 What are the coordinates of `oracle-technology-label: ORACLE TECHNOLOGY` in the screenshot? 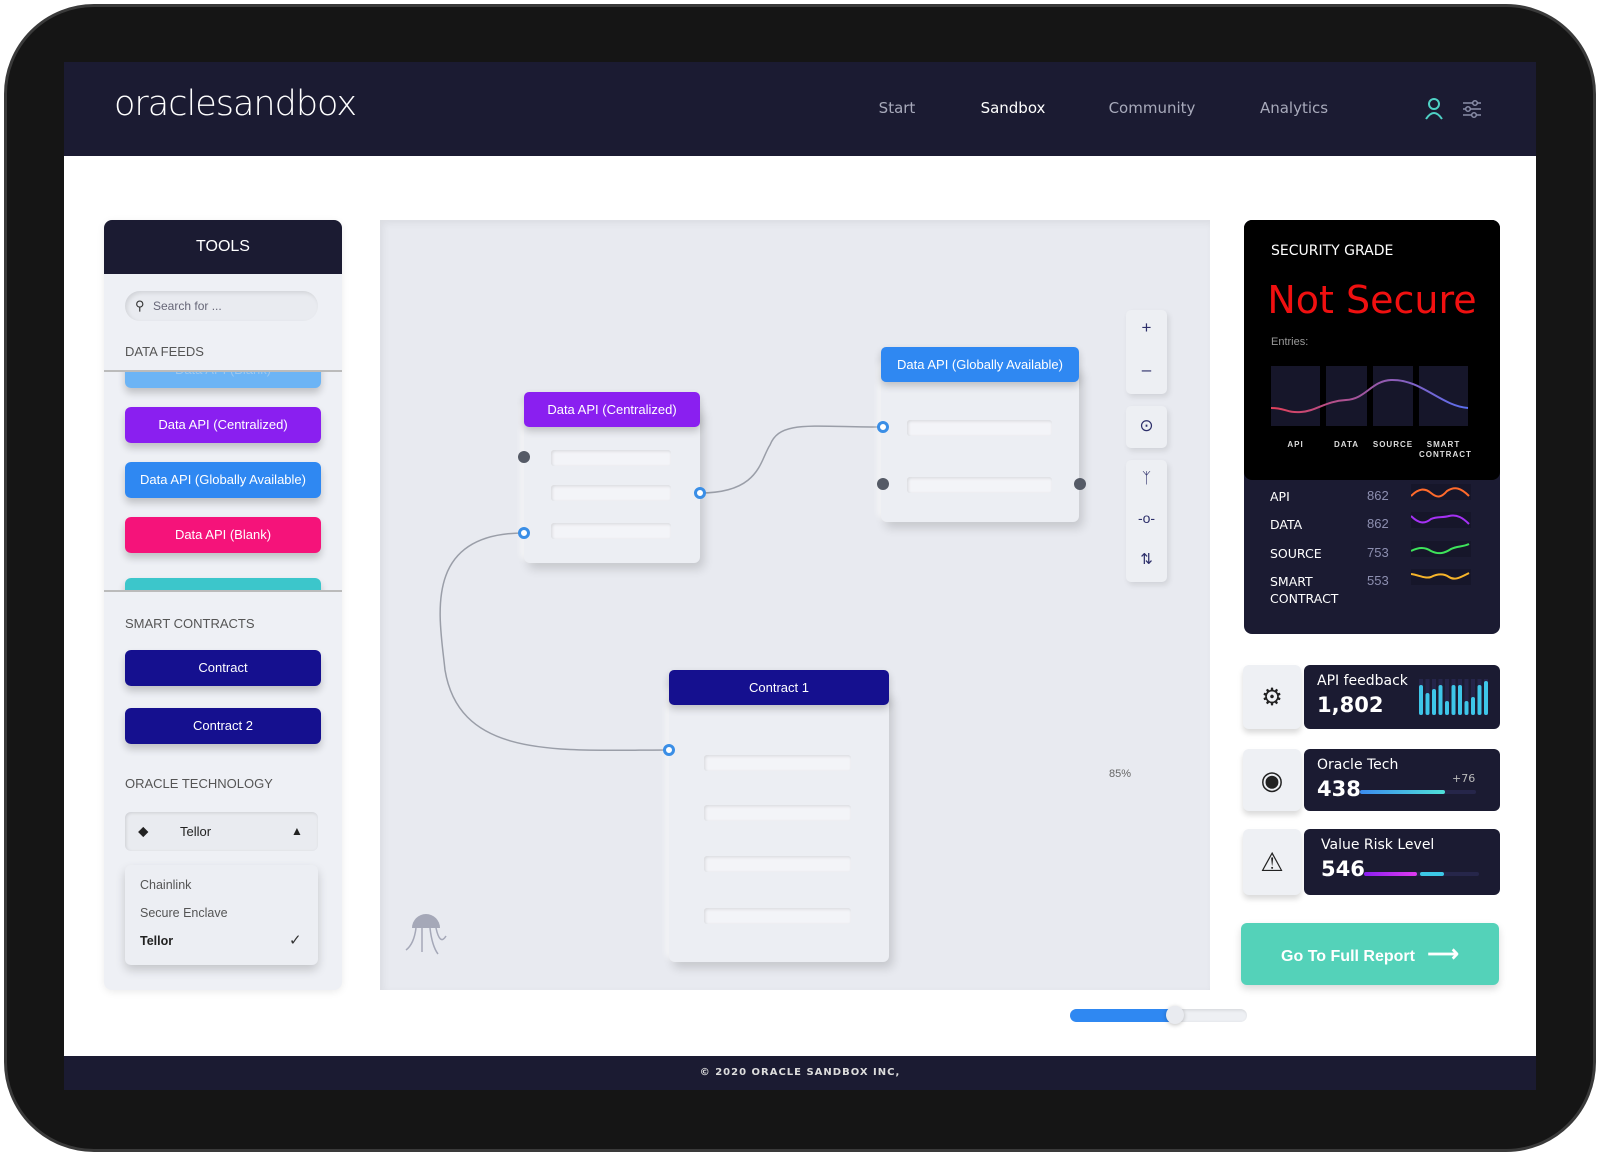 It's located at (199, 783).